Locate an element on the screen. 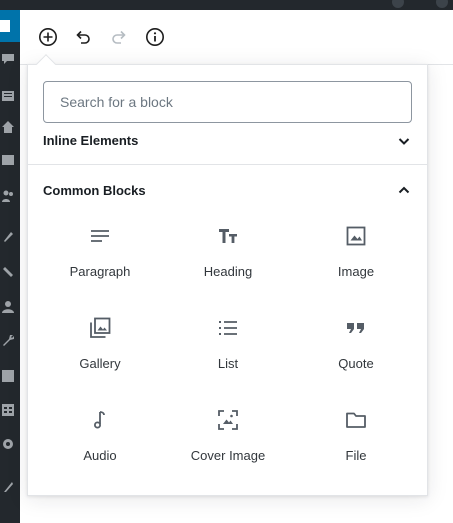 The image size is (453, 523). block-label: Paragraph is located at coordinates (100, 271).